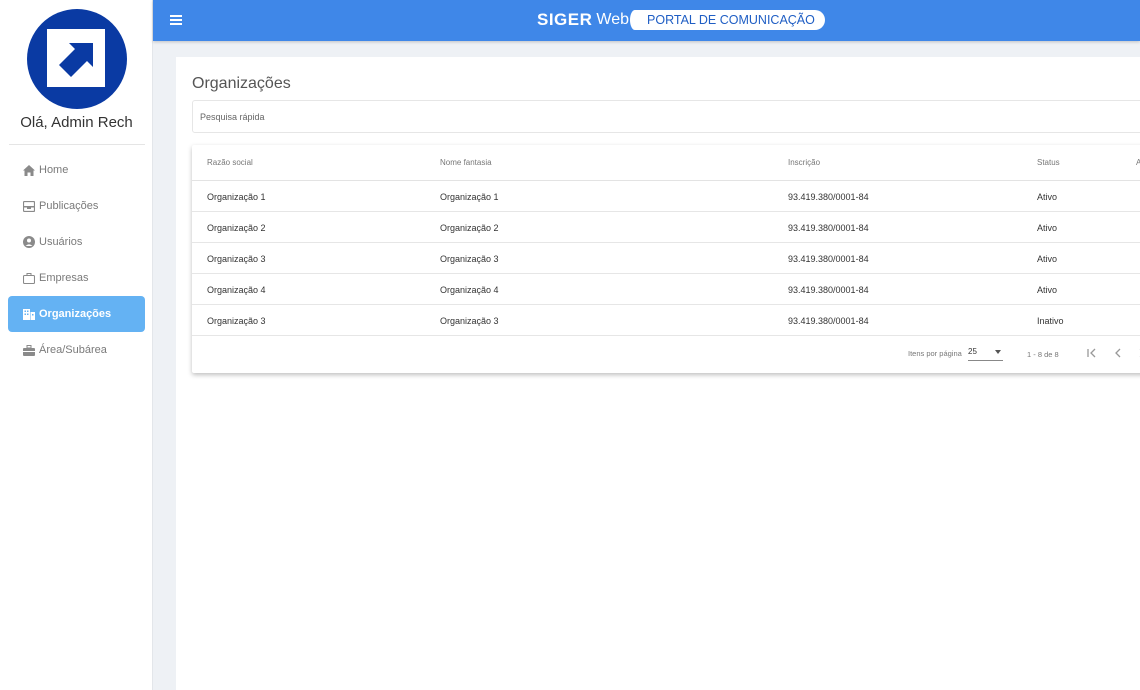 The image size is (1140, 690). Describe the element at coordinates (972, 351) in the screenshot. I see `items-per-page-value: 25` at that location.